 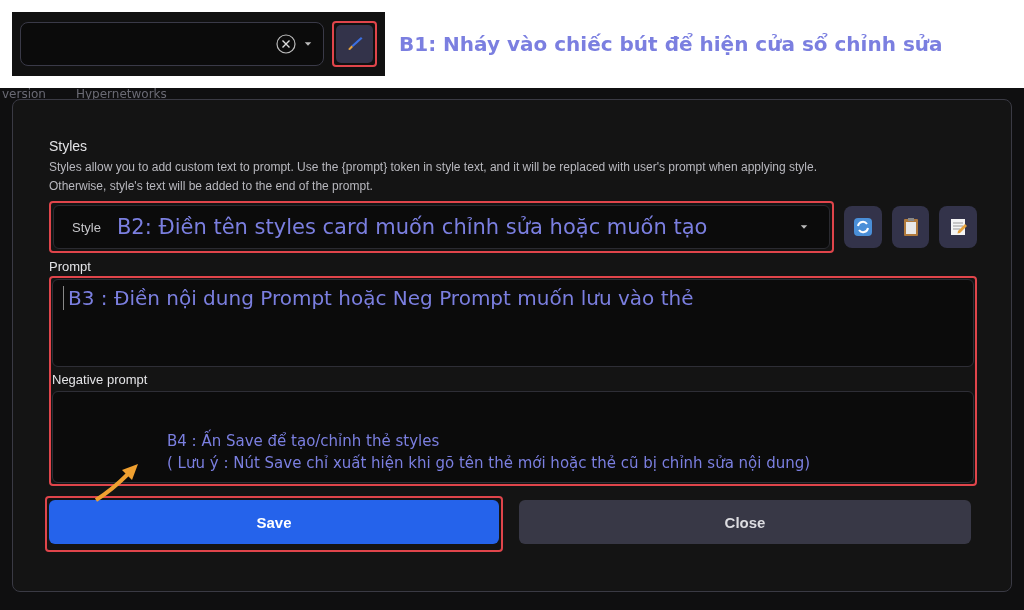 I want to click on negative-prompt-field: B4 : Ấn Save để tạo/chỉnh thẻ styles ( Lưu ý : Nút Save chỉ xuất hiện khi gõ tên thẻ mới hoặc thẻ cũ bị chỉnh sửa nội dung), so click(x=513, y=437).